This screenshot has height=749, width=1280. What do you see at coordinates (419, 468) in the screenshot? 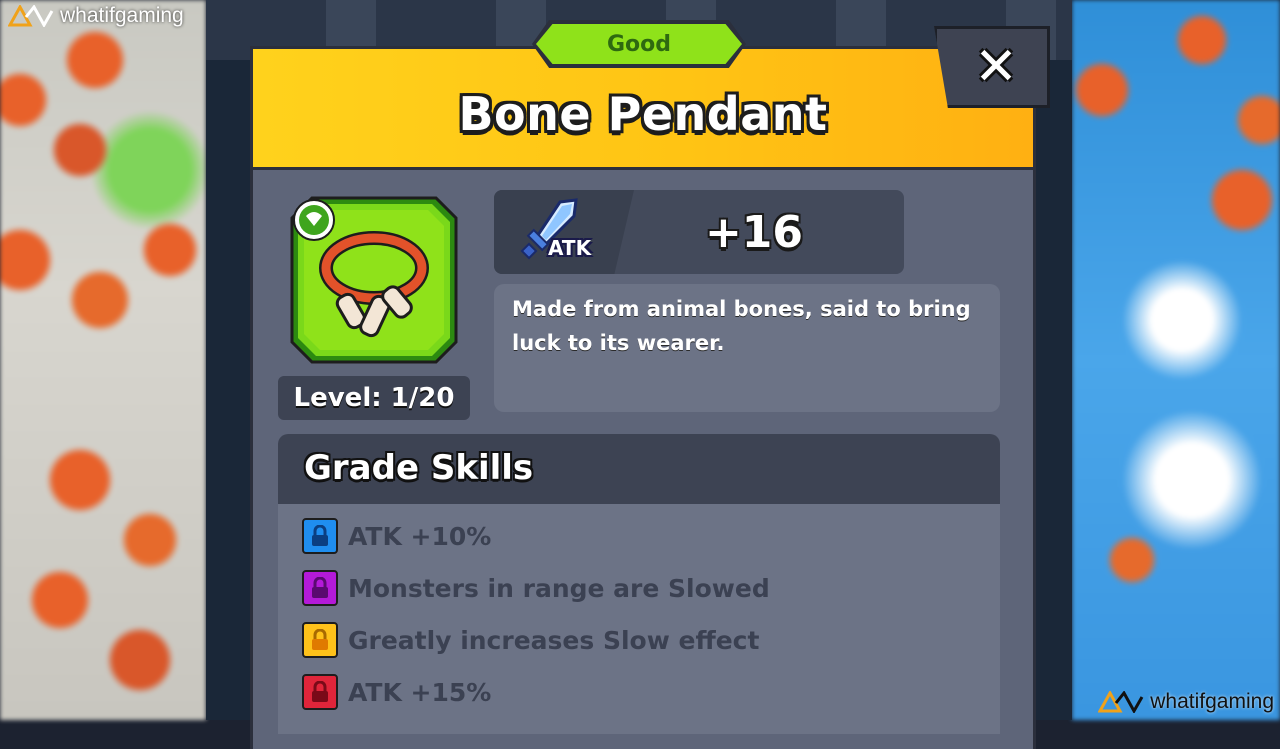
I see `grade-skills-title: Grade Skills` at bounding box center [419, 468].